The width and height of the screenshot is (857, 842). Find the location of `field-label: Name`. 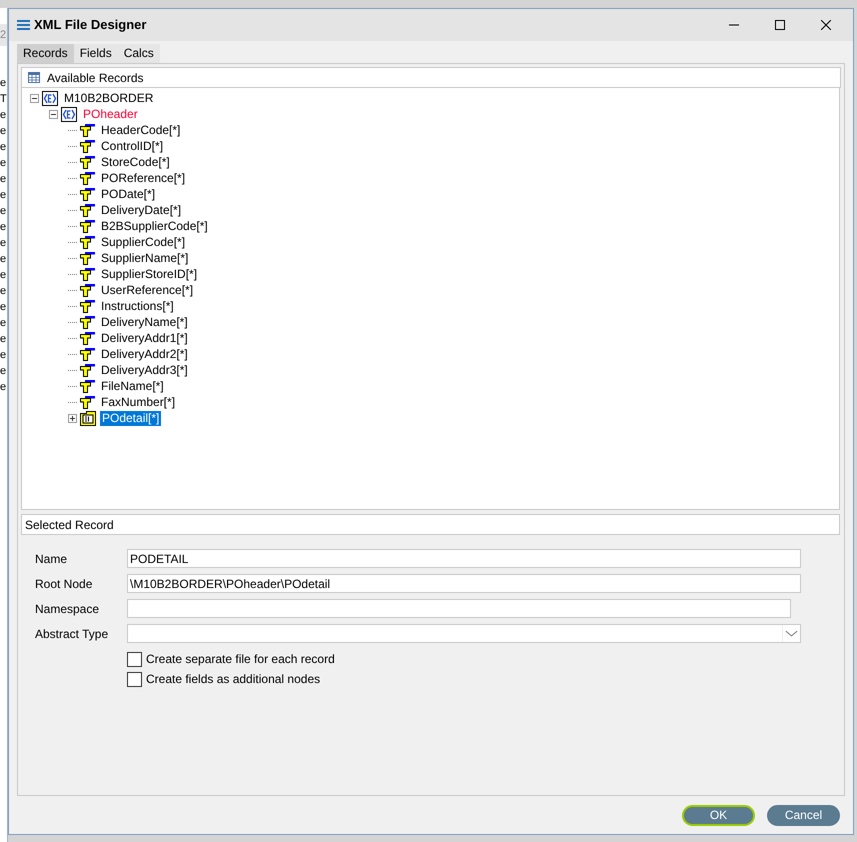

field-label: Name is located at coordinates (51, 559).